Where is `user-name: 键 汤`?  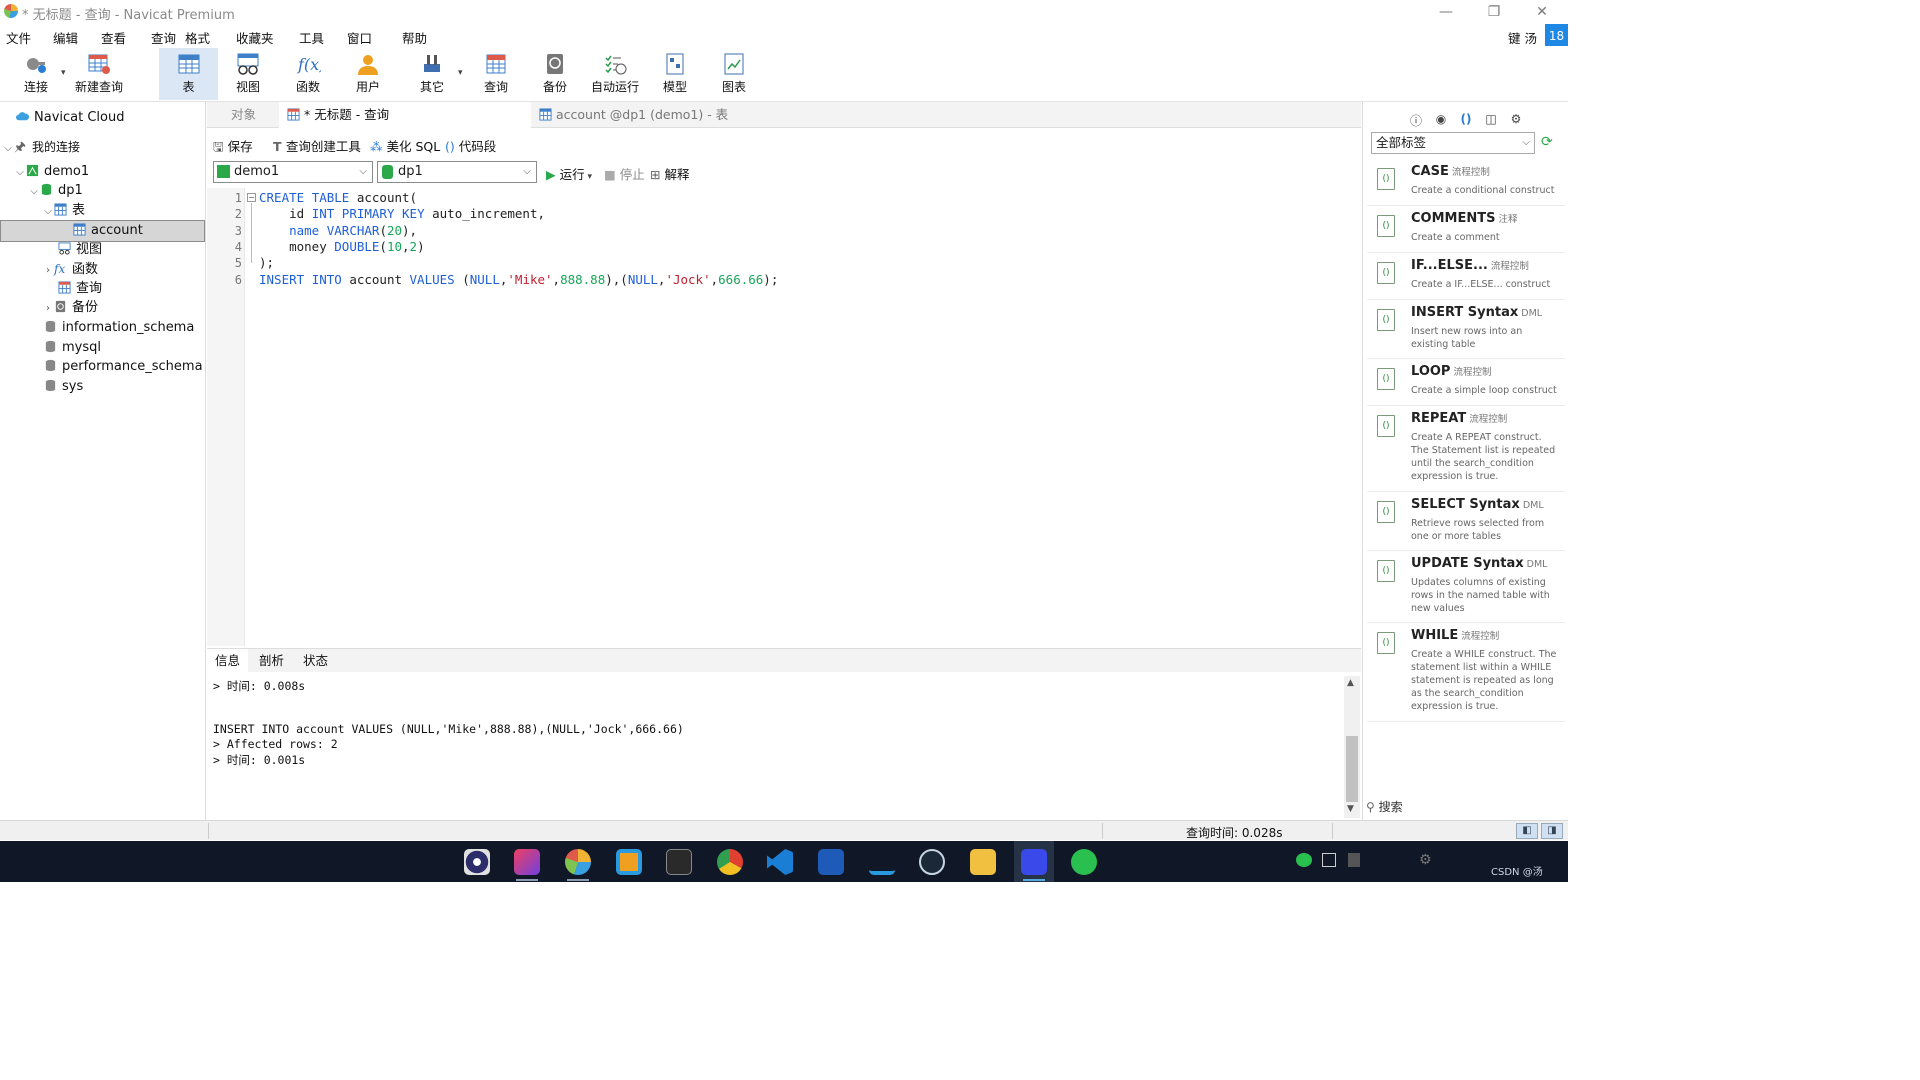 user-name: 键 汤 is located at coordinates (1522, 37).